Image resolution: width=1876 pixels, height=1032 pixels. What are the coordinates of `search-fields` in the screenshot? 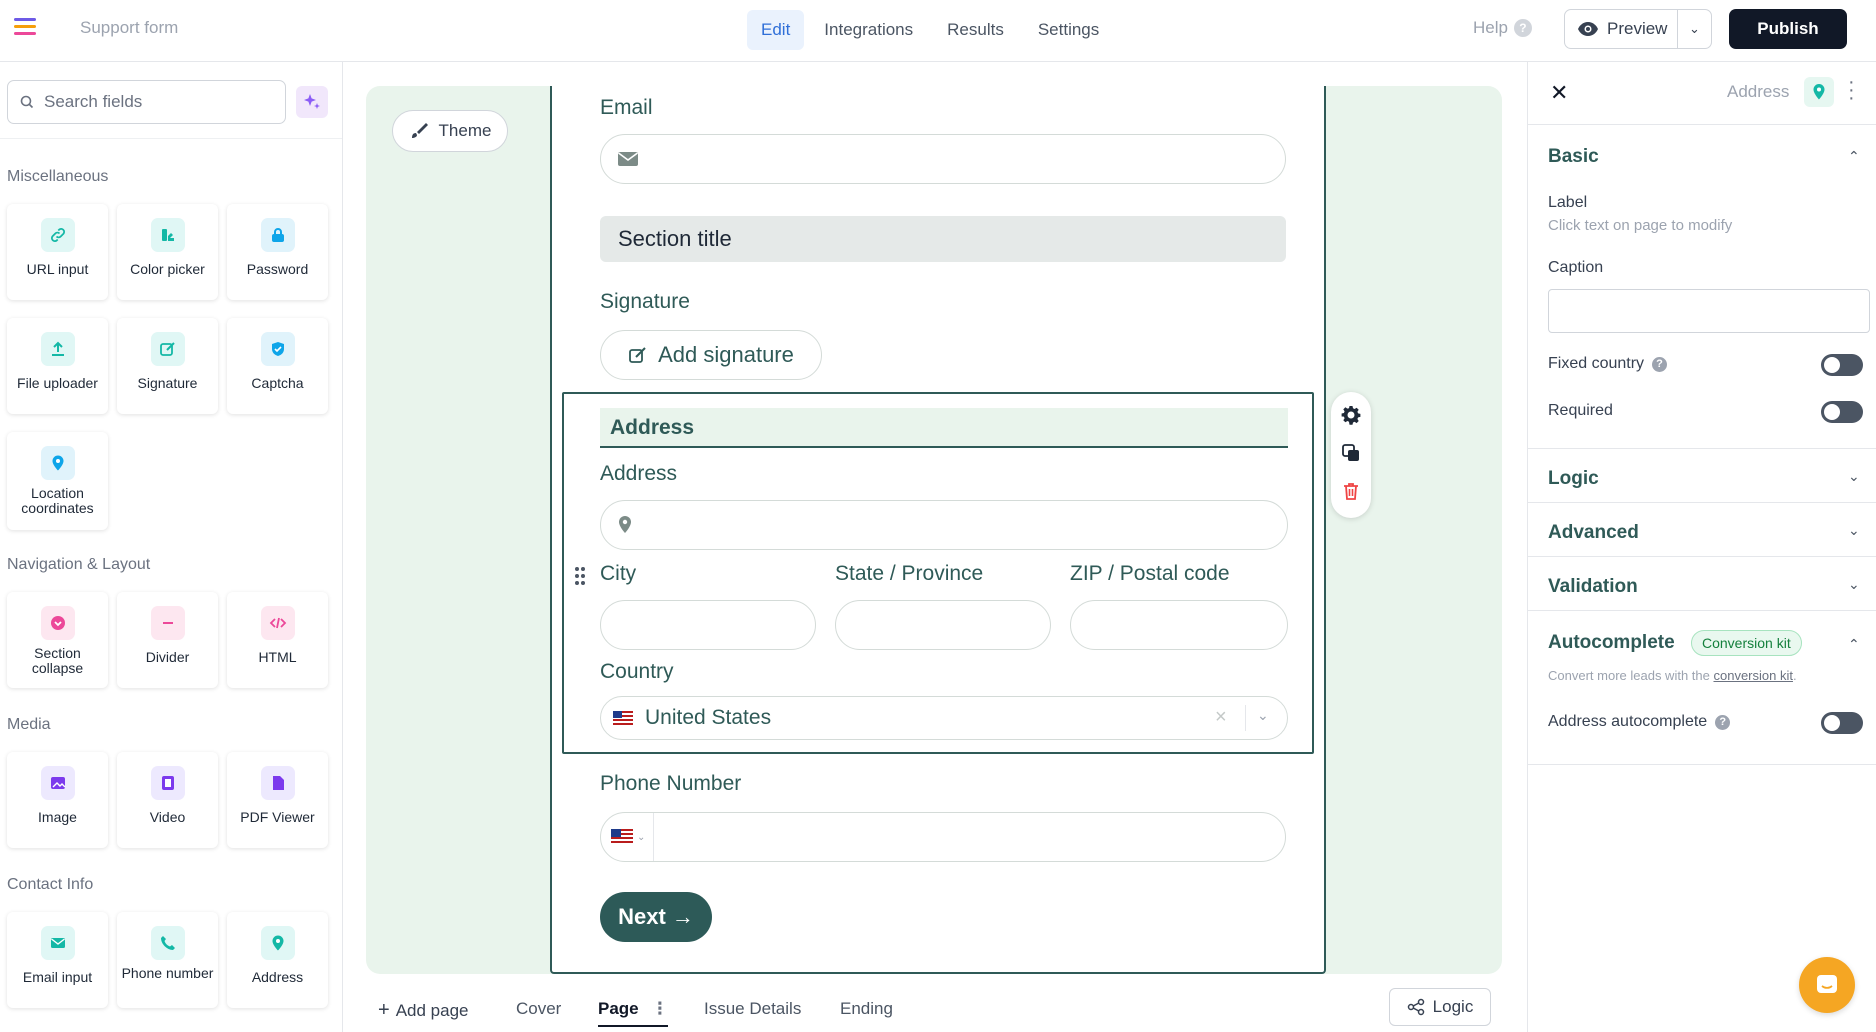 It's located at (146, 102).